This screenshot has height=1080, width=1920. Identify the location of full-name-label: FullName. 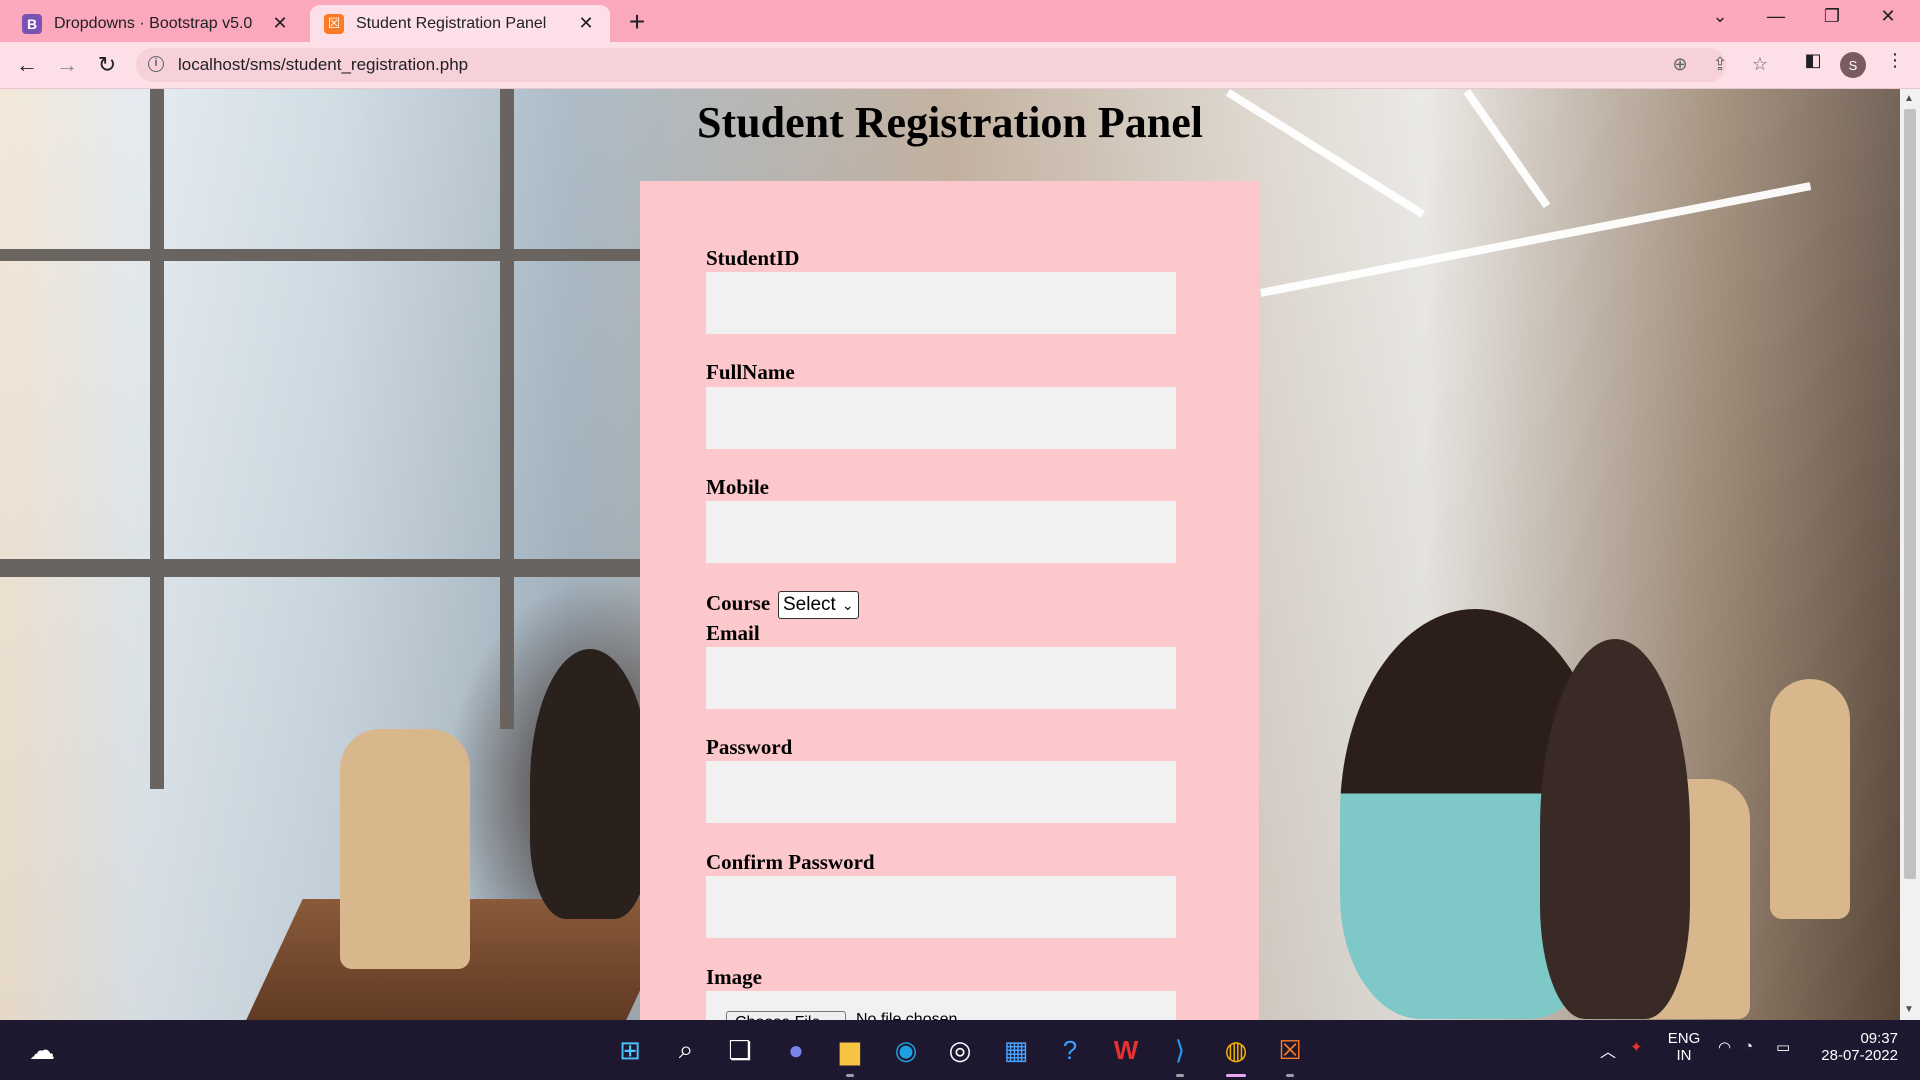
(750, 372).